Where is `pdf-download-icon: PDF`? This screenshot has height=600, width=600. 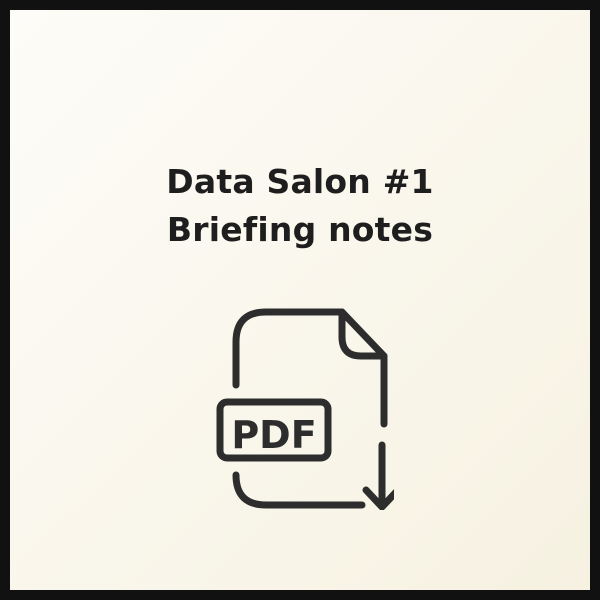 pdf-download-icon: PDF is located at coordinates (304, 404).